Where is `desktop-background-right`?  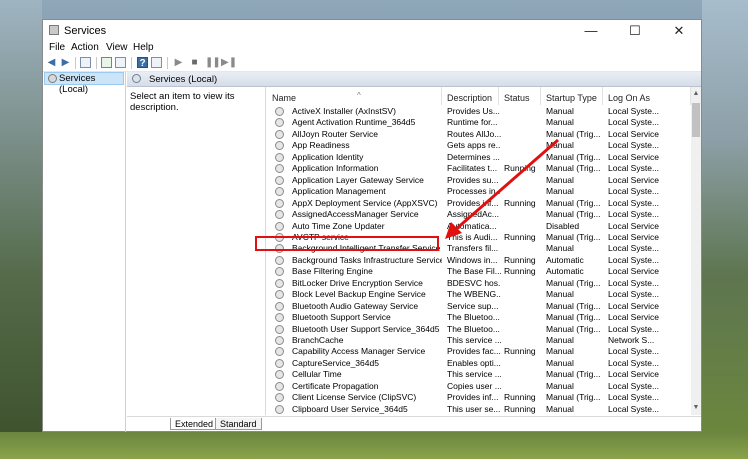
desktop-background-right is located at coordinates (725, 229).